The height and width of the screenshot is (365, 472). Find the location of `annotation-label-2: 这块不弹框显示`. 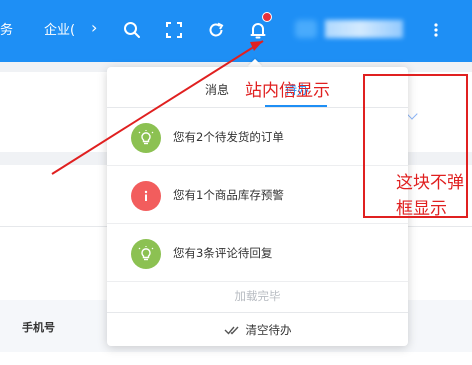

annotation-label-2: 这块不弹框显示 is located at coordinates (430, 196).